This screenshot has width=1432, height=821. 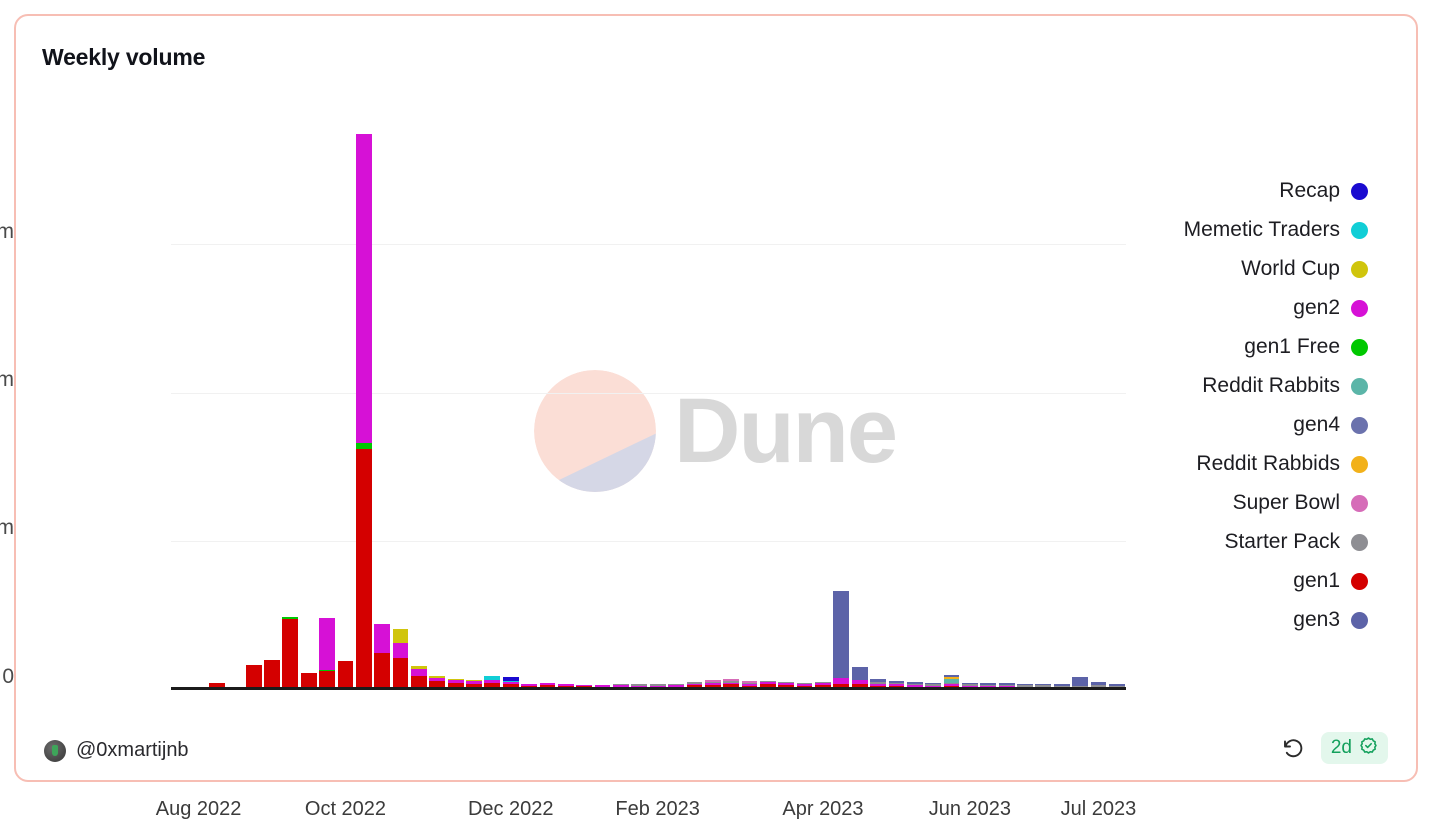 What do you see at coordinates (1098, 809) in the screenshot?
I see `x-axis-tick-label: Jul 2023` at bounding box center [1098, 809].